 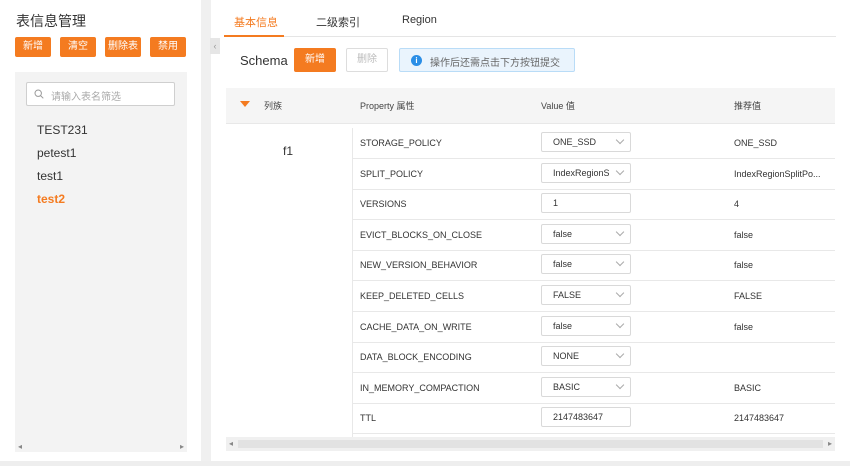 What do you see at coordinates (33, 47) in the screenshot?
I see `add-table-button: 新增` at bounding box center [33, 47].